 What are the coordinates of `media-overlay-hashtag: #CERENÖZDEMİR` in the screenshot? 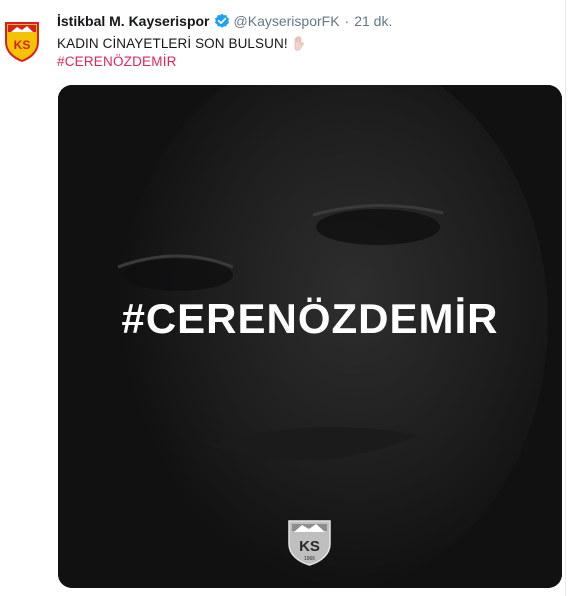 It's located at (310, 318).